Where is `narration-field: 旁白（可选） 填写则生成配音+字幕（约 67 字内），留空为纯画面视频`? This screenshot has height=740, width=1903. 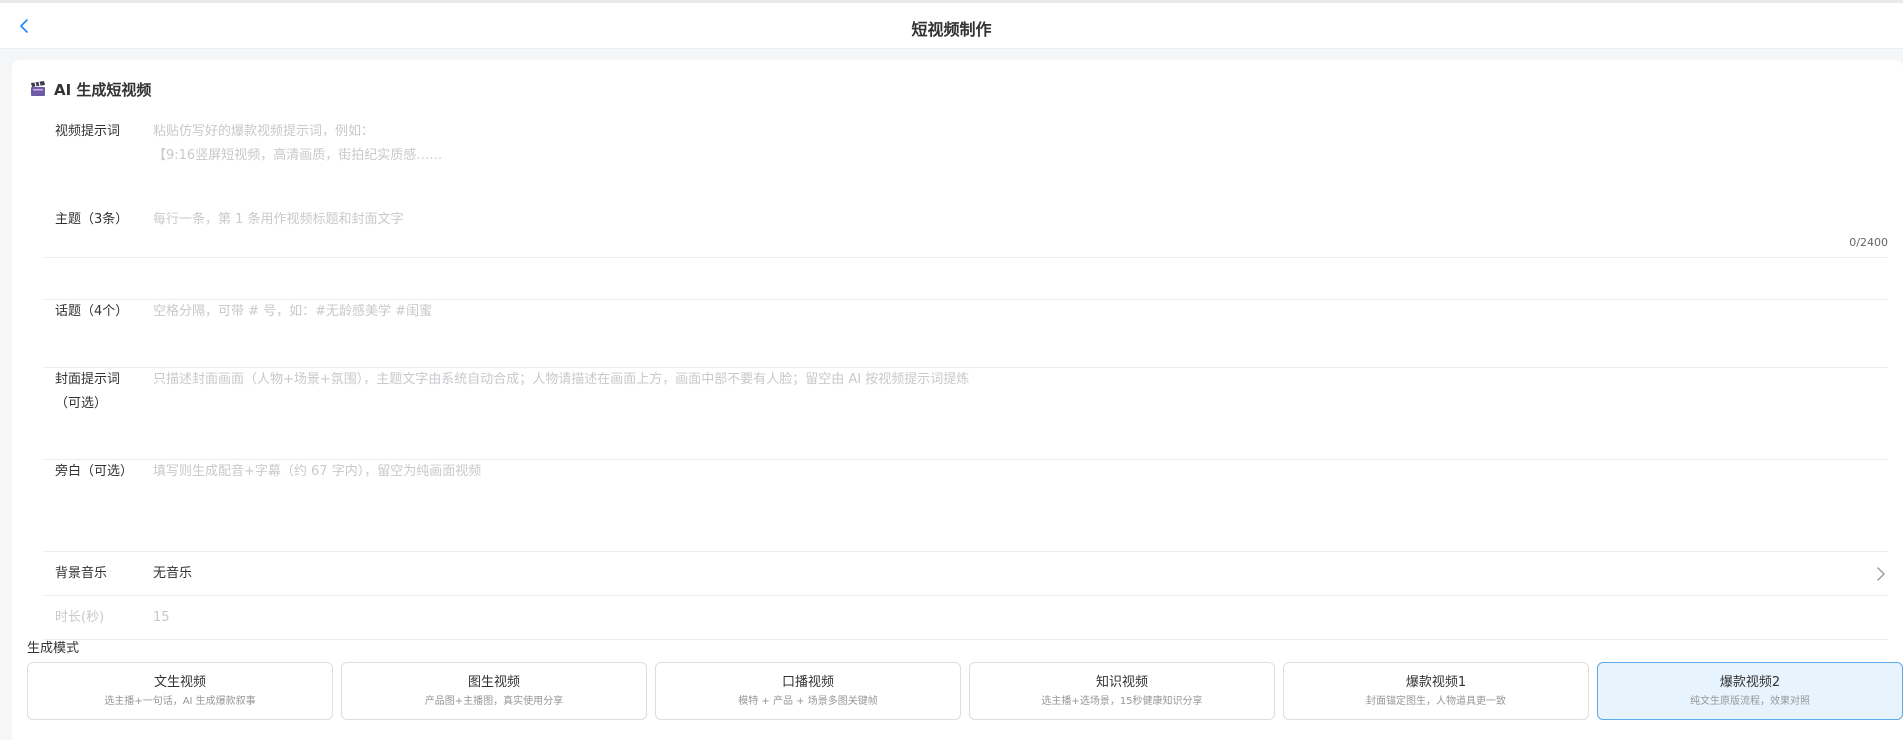
narration-field: 旁白（可选） 填写则生成配音+字幕（约 67 字内），留空为纯画面视频 is located at coordinates (965, 506).